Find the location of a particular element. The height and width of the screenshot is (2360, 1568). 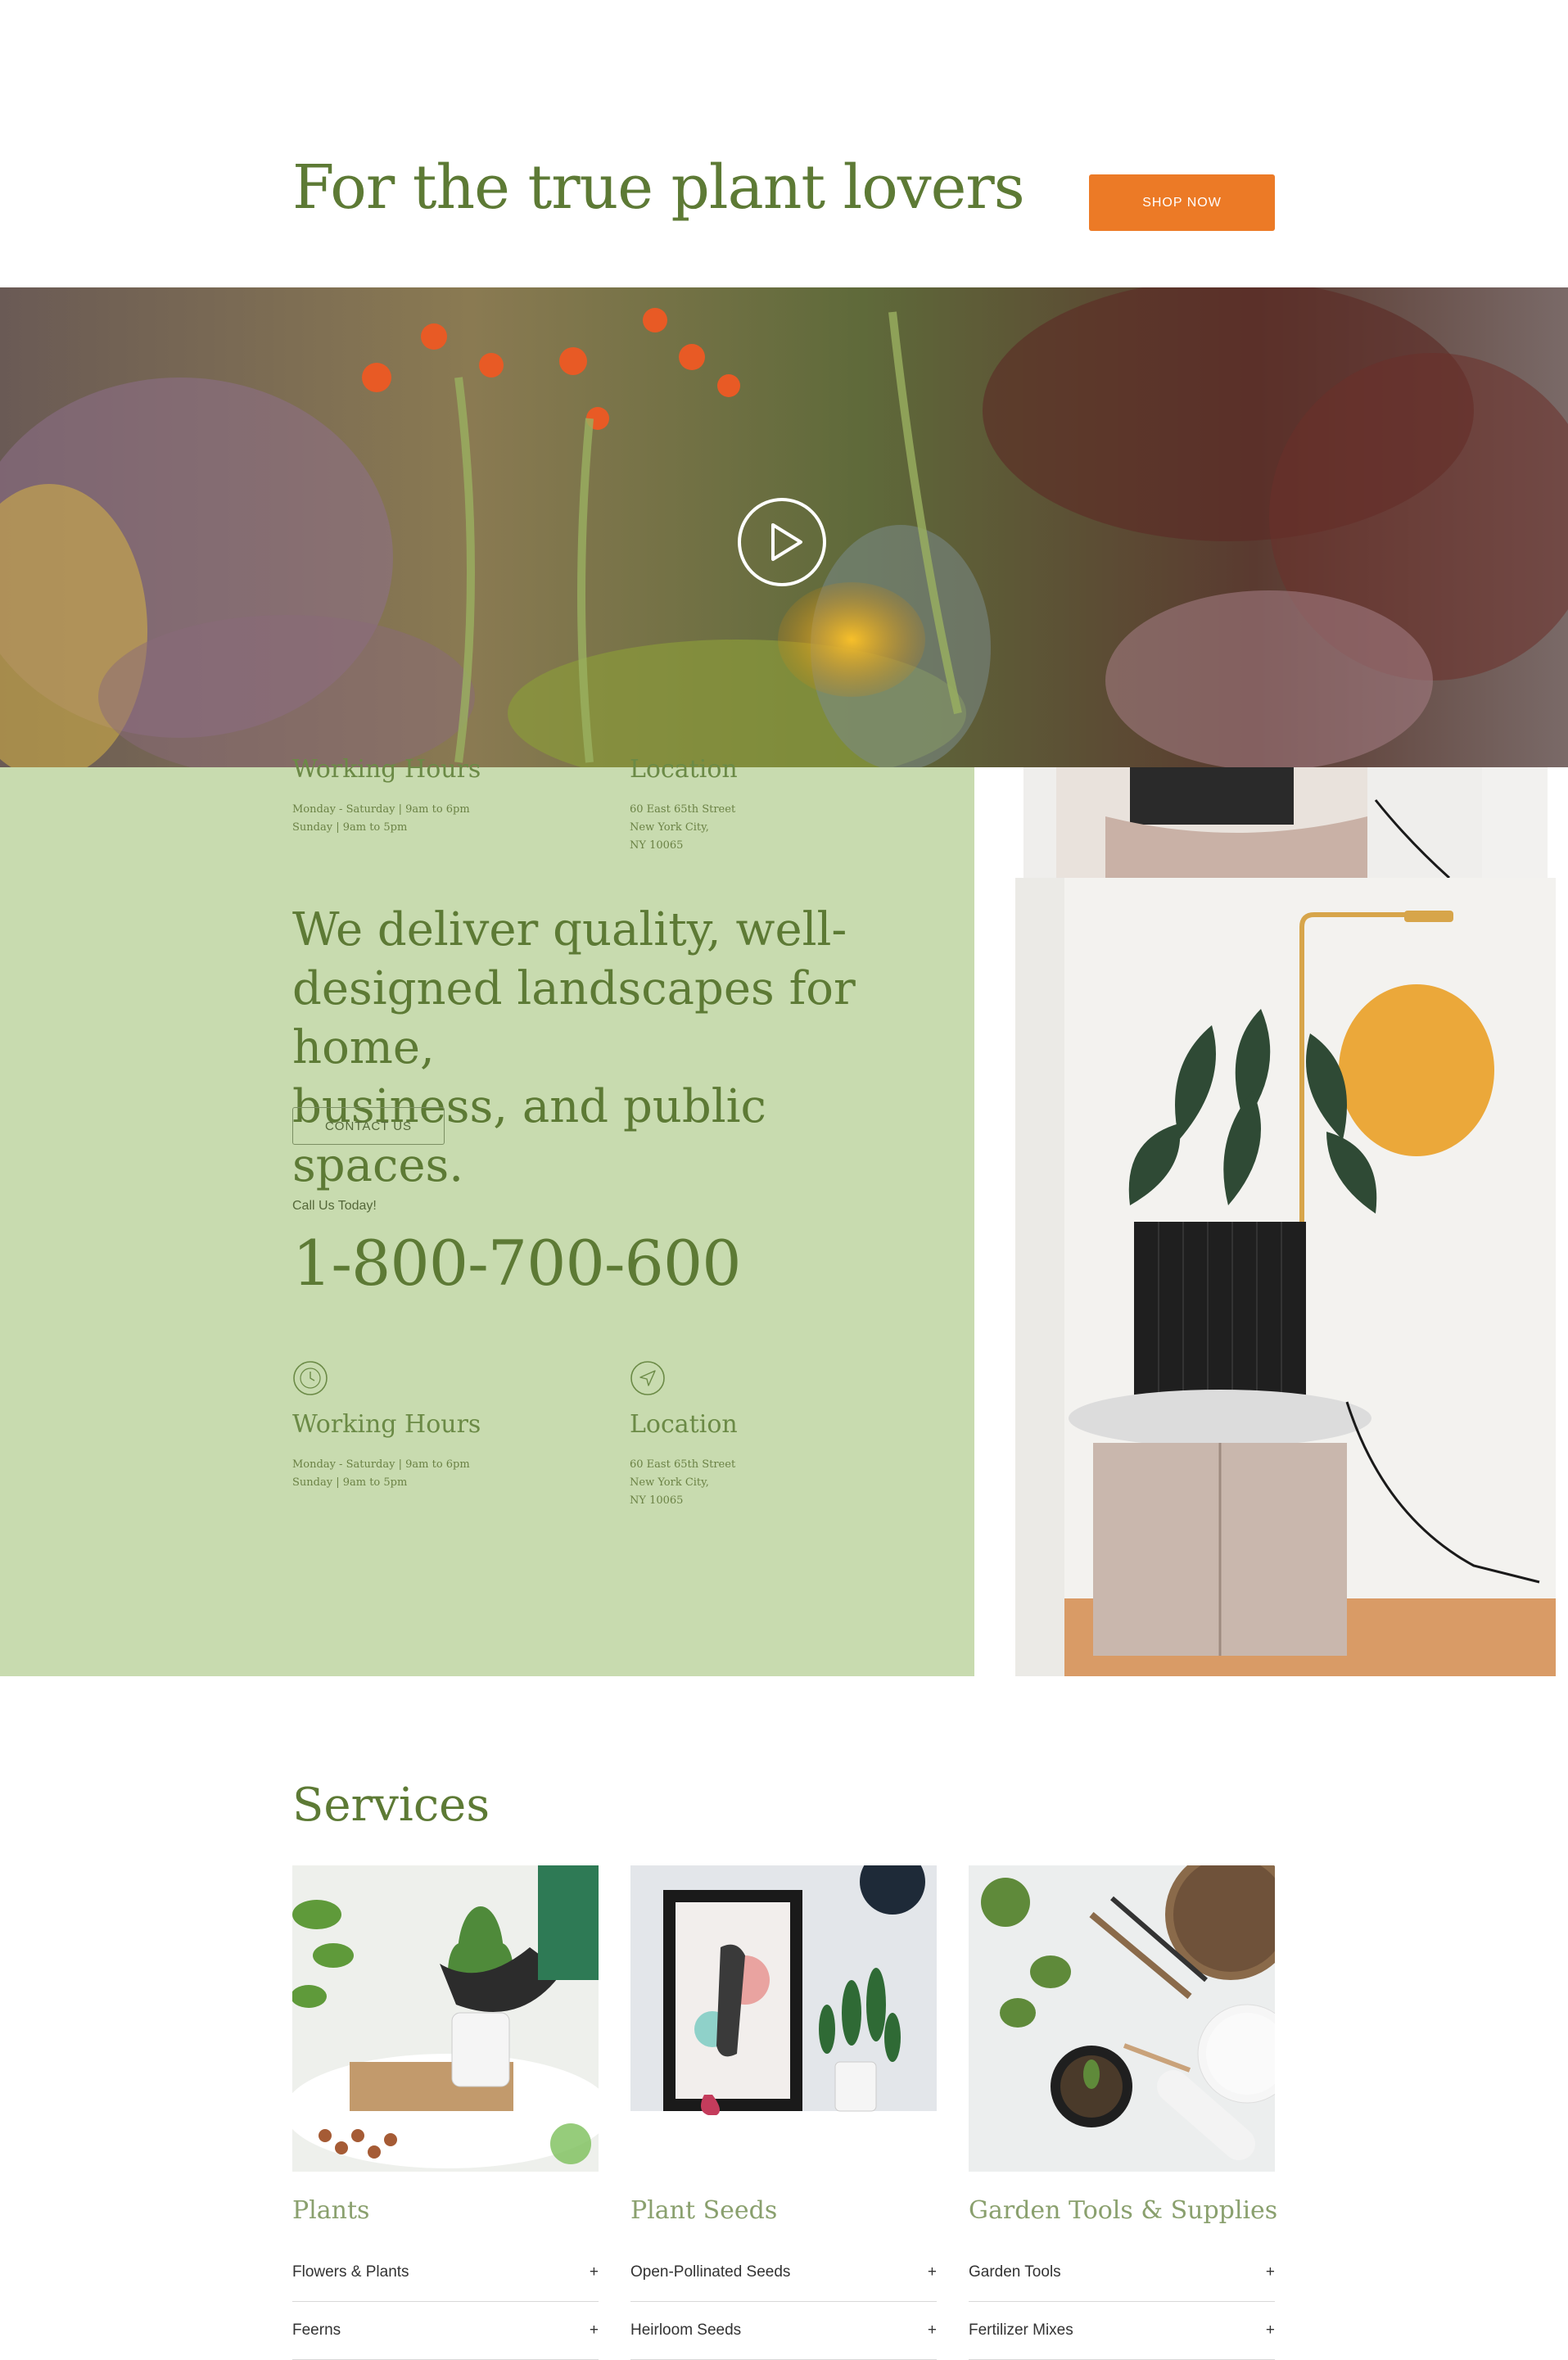

contact-us-button: CONTACT US is located at coordinates (369, 1126).